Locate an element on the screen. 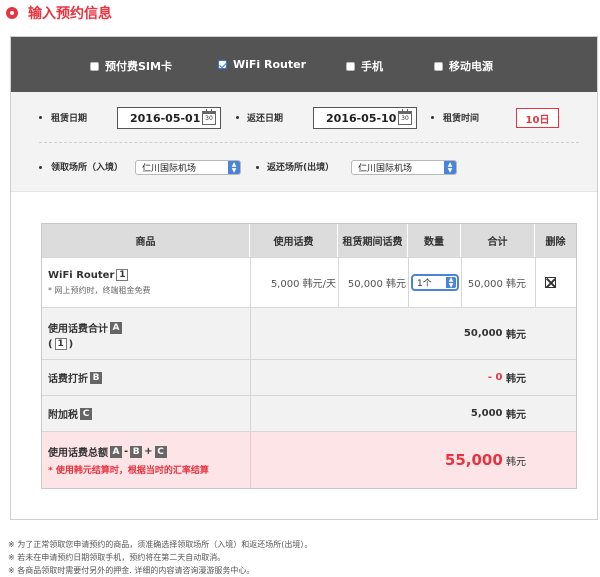  subtotal-value: 50,000 is located at coordinates (483, 333).